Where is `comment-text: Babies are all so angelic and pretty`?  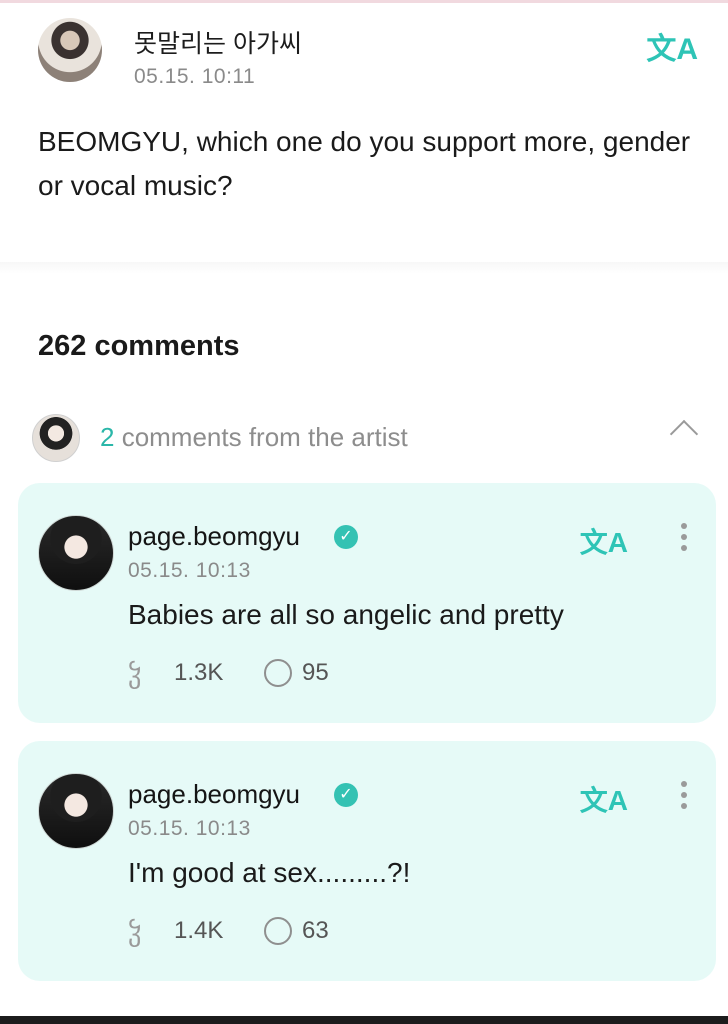 comment-text: Babies are all so angelic and pretty is located at coordinates (346, 614).